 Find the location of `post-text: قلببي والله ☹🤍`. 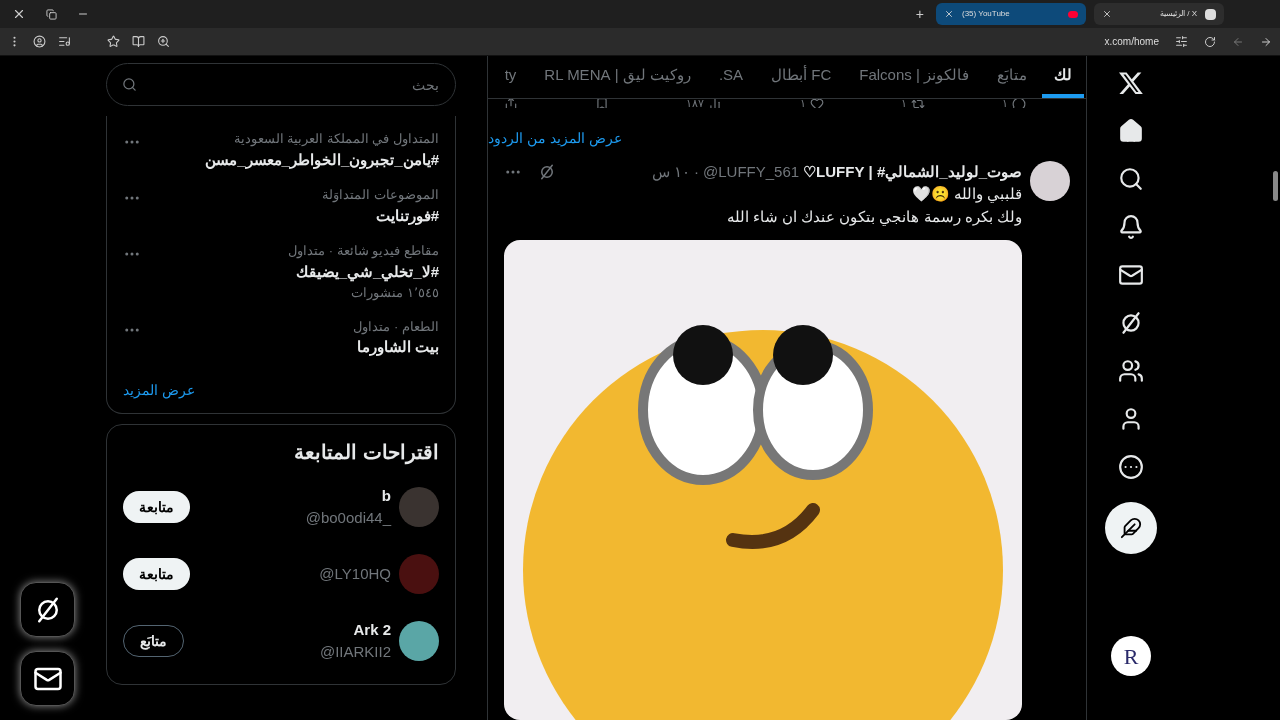

post-text: قلببي والله ☹🤍 is located at coordinates (966, 194).